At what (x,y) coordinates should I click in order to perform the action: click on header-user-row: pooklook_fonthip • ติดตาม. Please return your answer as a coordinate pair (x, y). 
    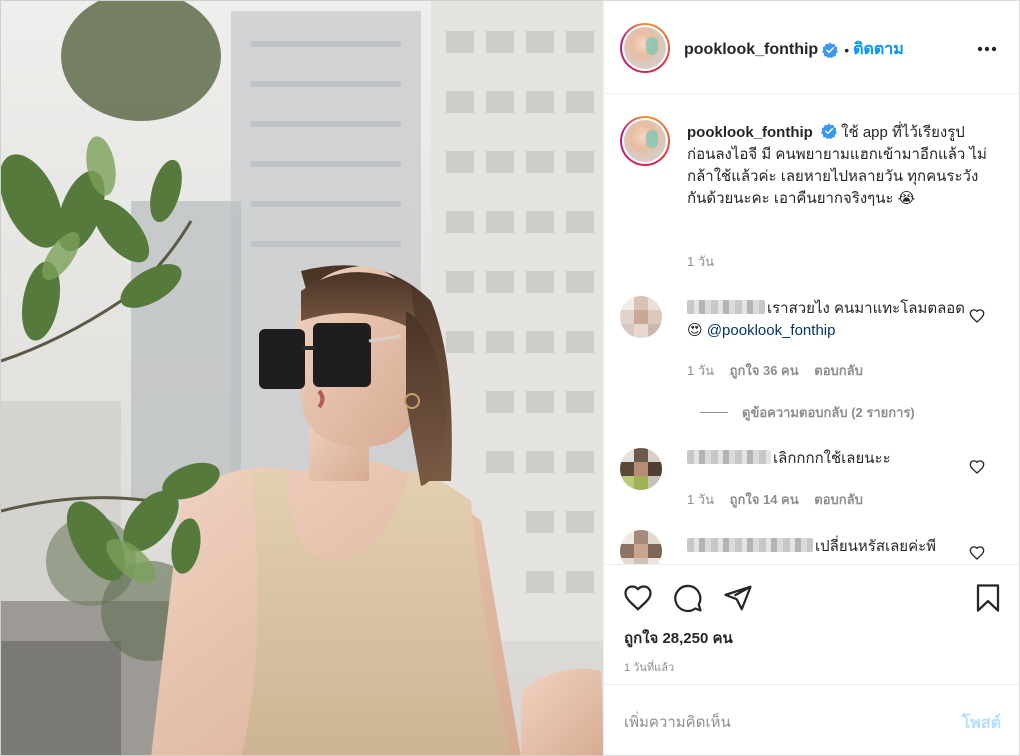
    Looking at the image, I should click on (794, 49).